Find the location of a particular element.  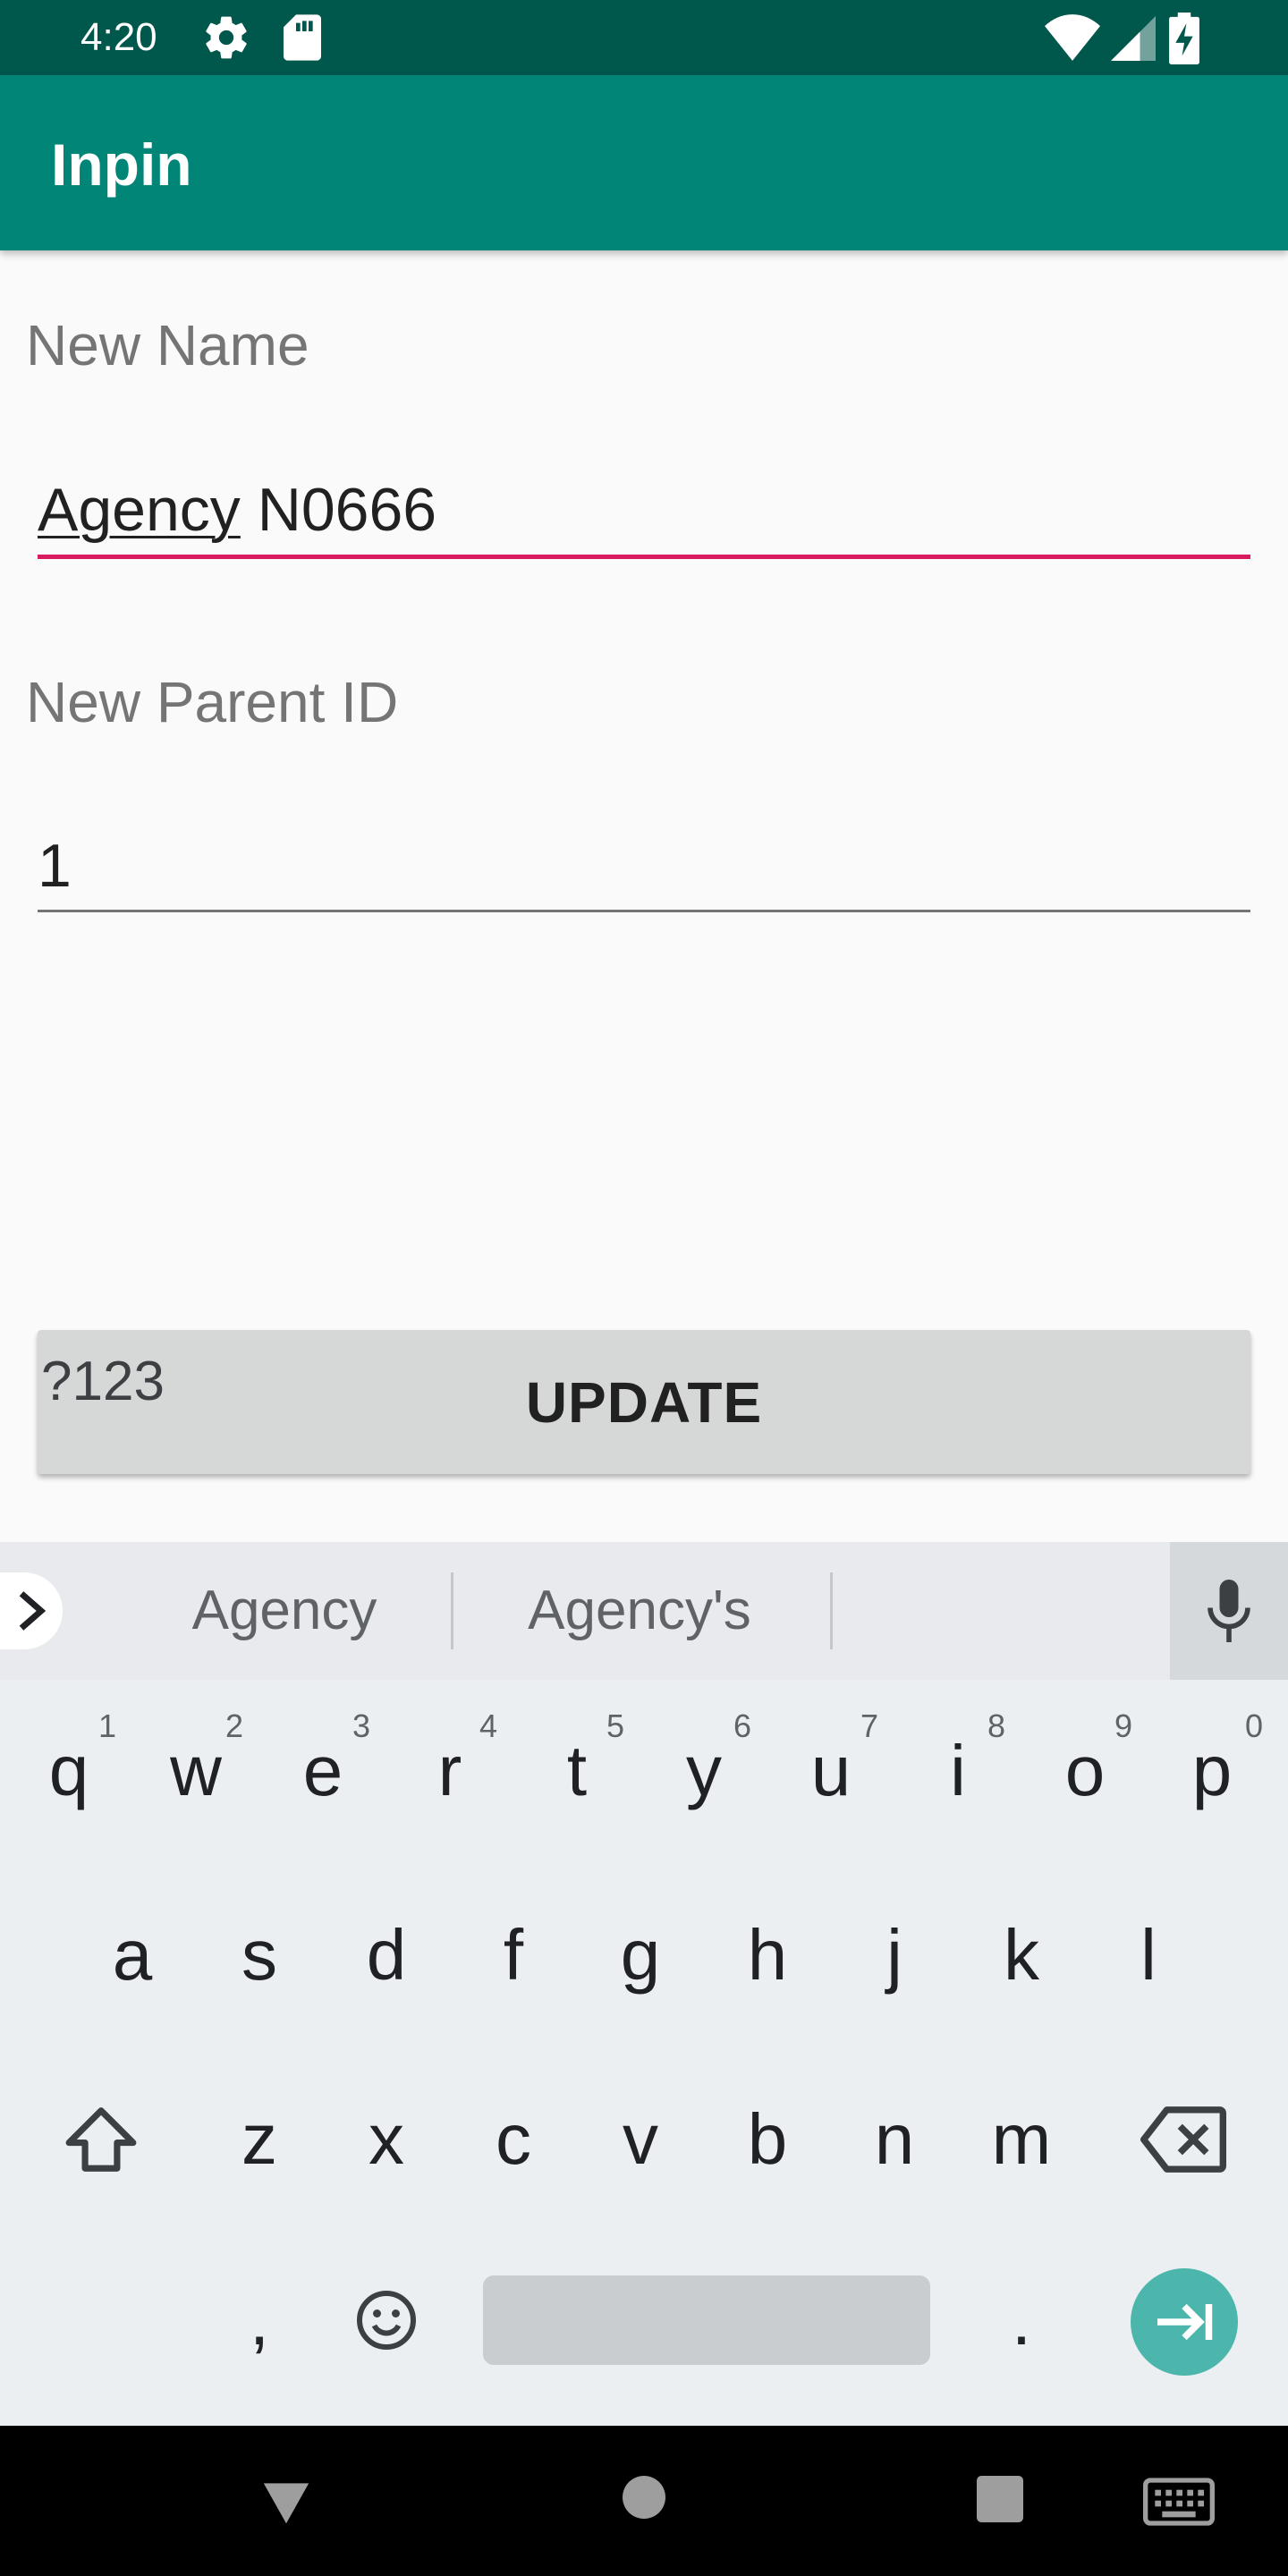

key-l: l is located at coordinates (1148, 1955).